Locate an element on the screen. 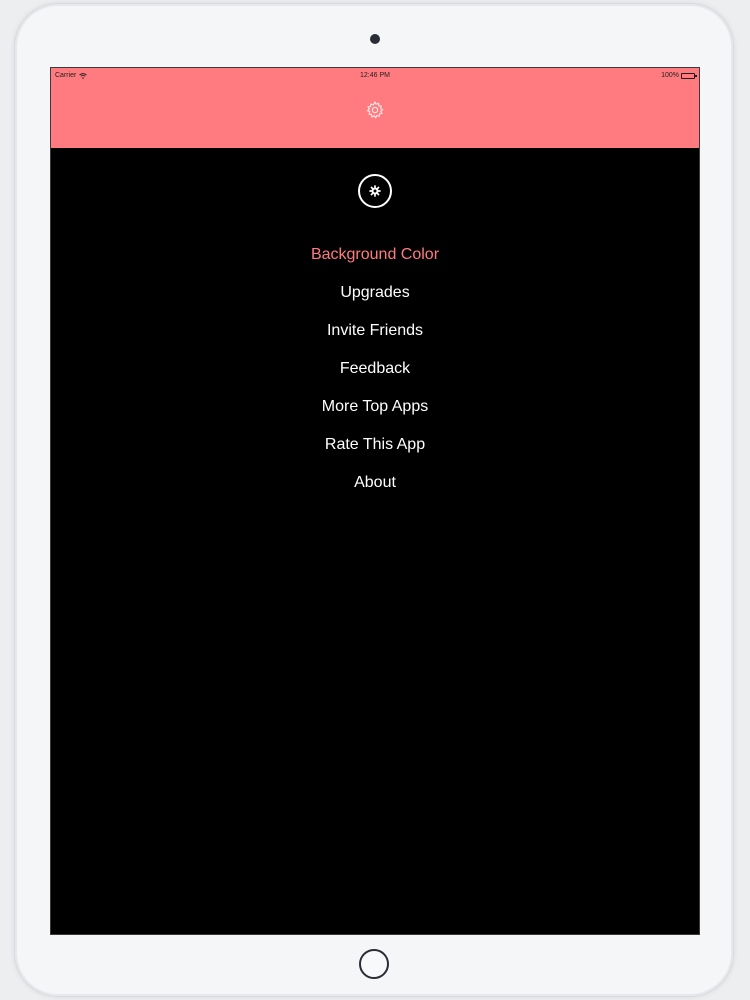 The image size is (750, 1000). menu-item-rate-this-app: Rate This App is located at coordinates (375, 445).